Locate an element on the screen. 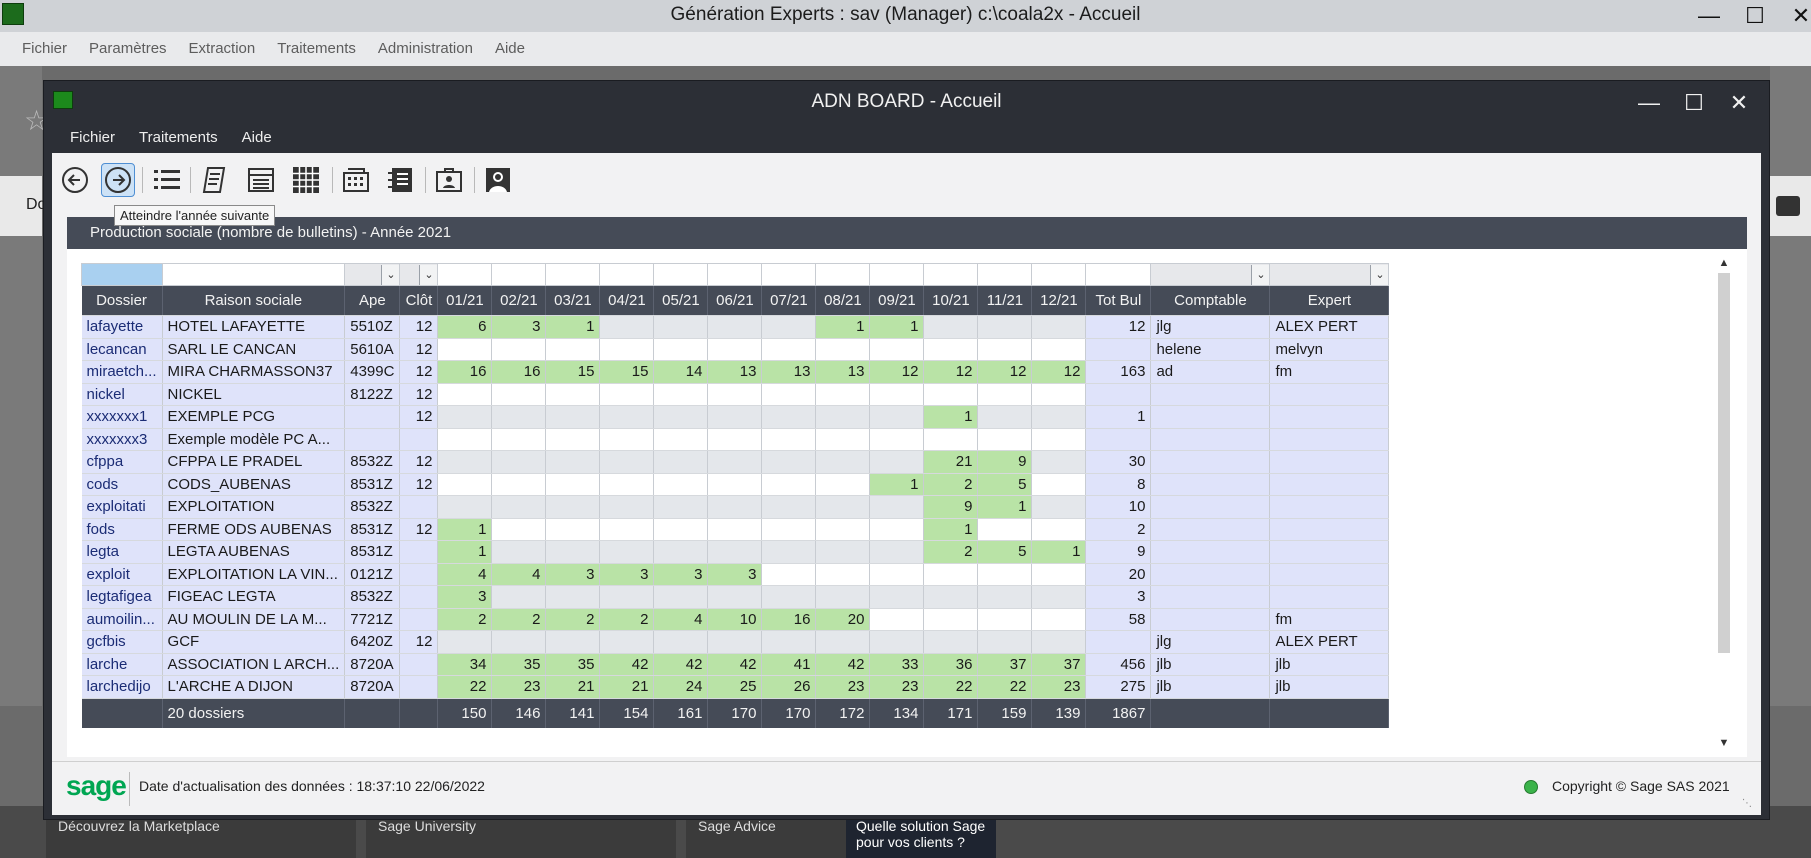  scroll-down-icon: ▼ is located at coordinates (1724, 745).